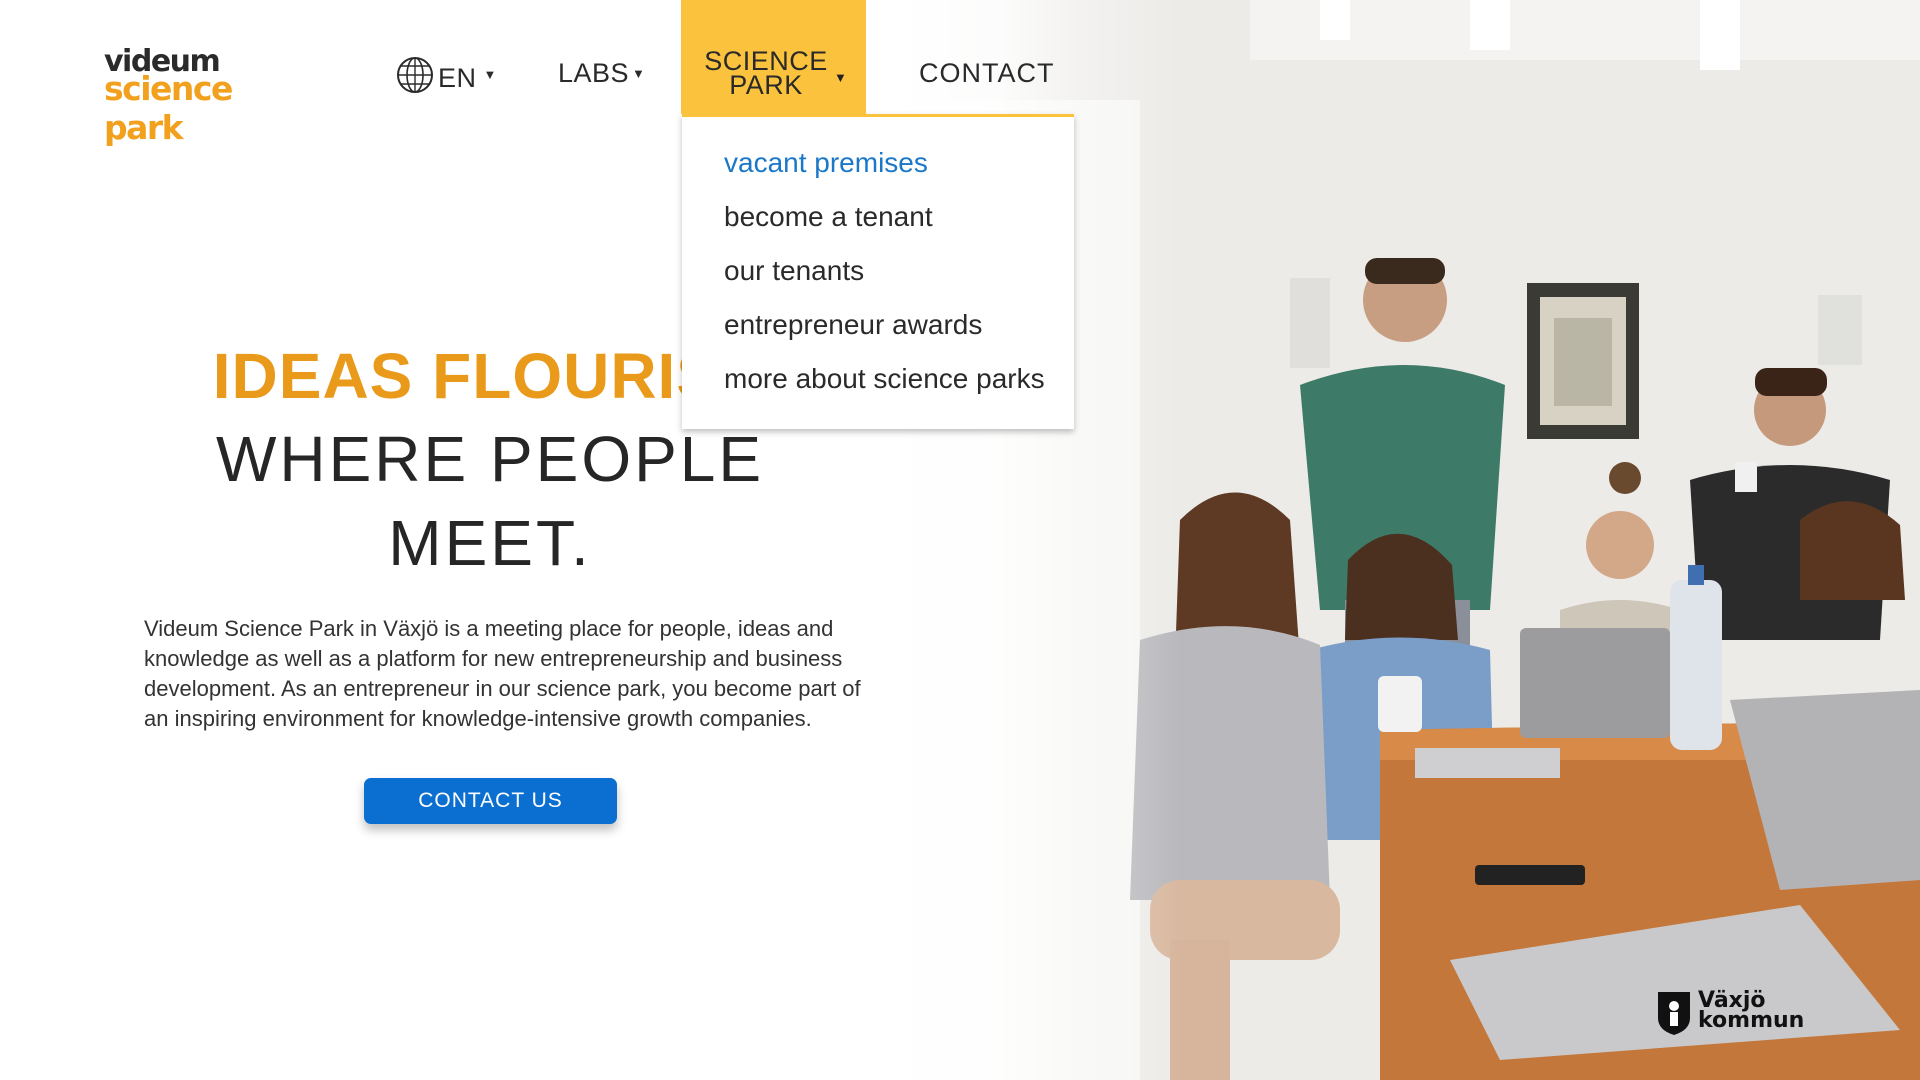 The image size is (1920, 1080). I want to click on menu-item-vacant-premises: vacant premises, so click(826, 163).